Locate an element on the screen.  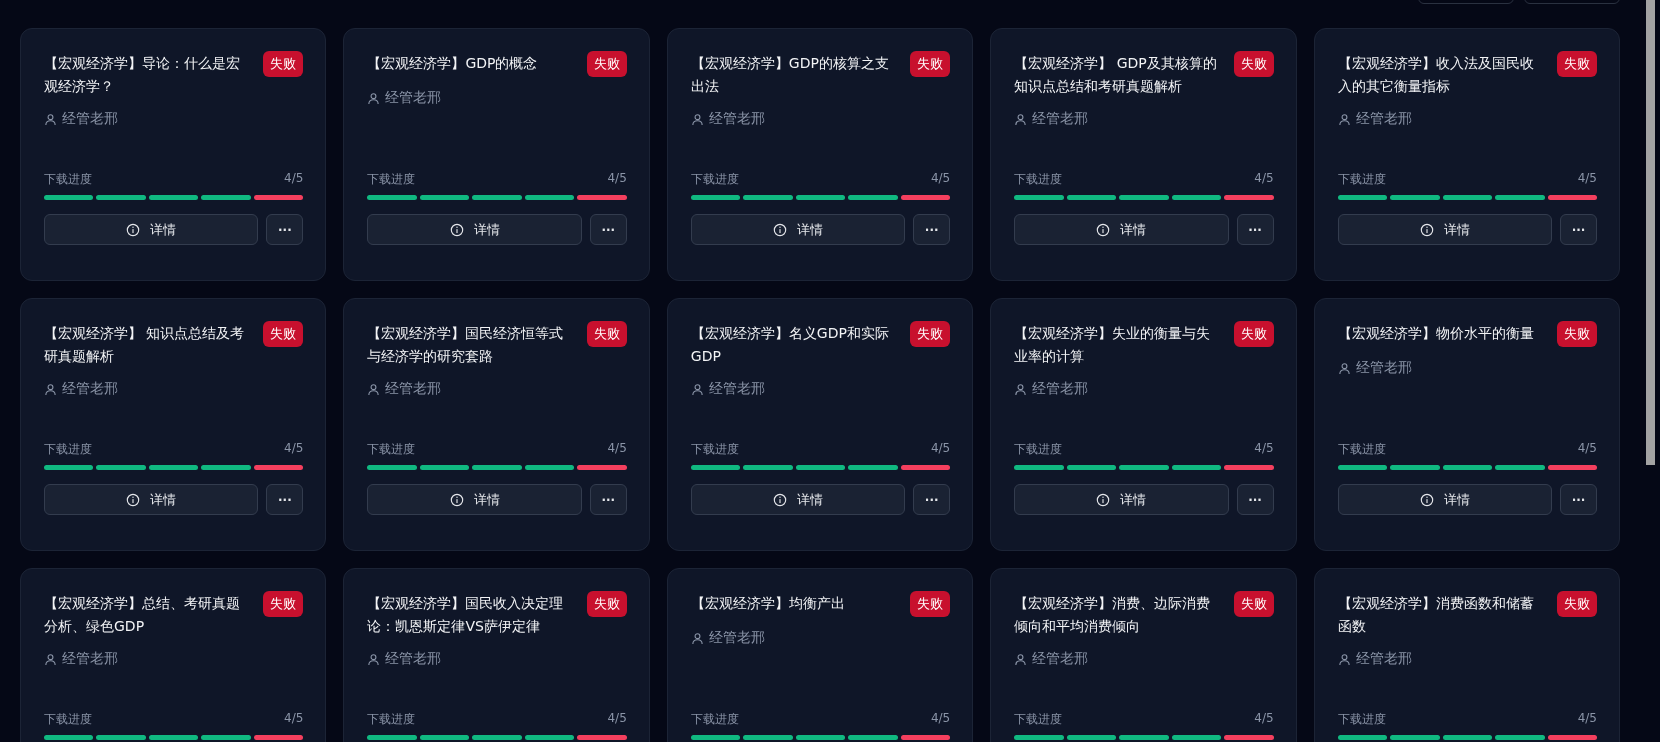
card-title: 【宏观经济学】均衡产出 is located at coordinates (768, 603).